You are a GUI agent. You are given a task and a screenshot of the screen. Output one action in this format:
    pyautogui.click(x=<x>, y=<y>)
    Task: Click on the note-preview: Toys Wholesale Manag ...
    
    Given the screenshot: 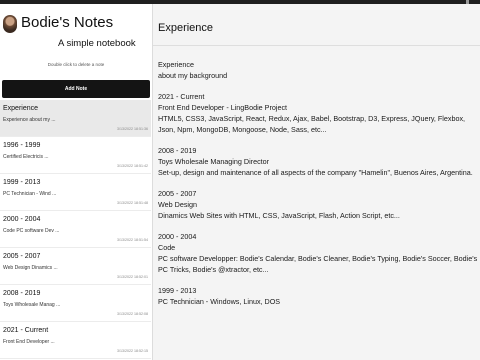 What is the action you would take?
    pyautogui.click(x=32, y=305)
    